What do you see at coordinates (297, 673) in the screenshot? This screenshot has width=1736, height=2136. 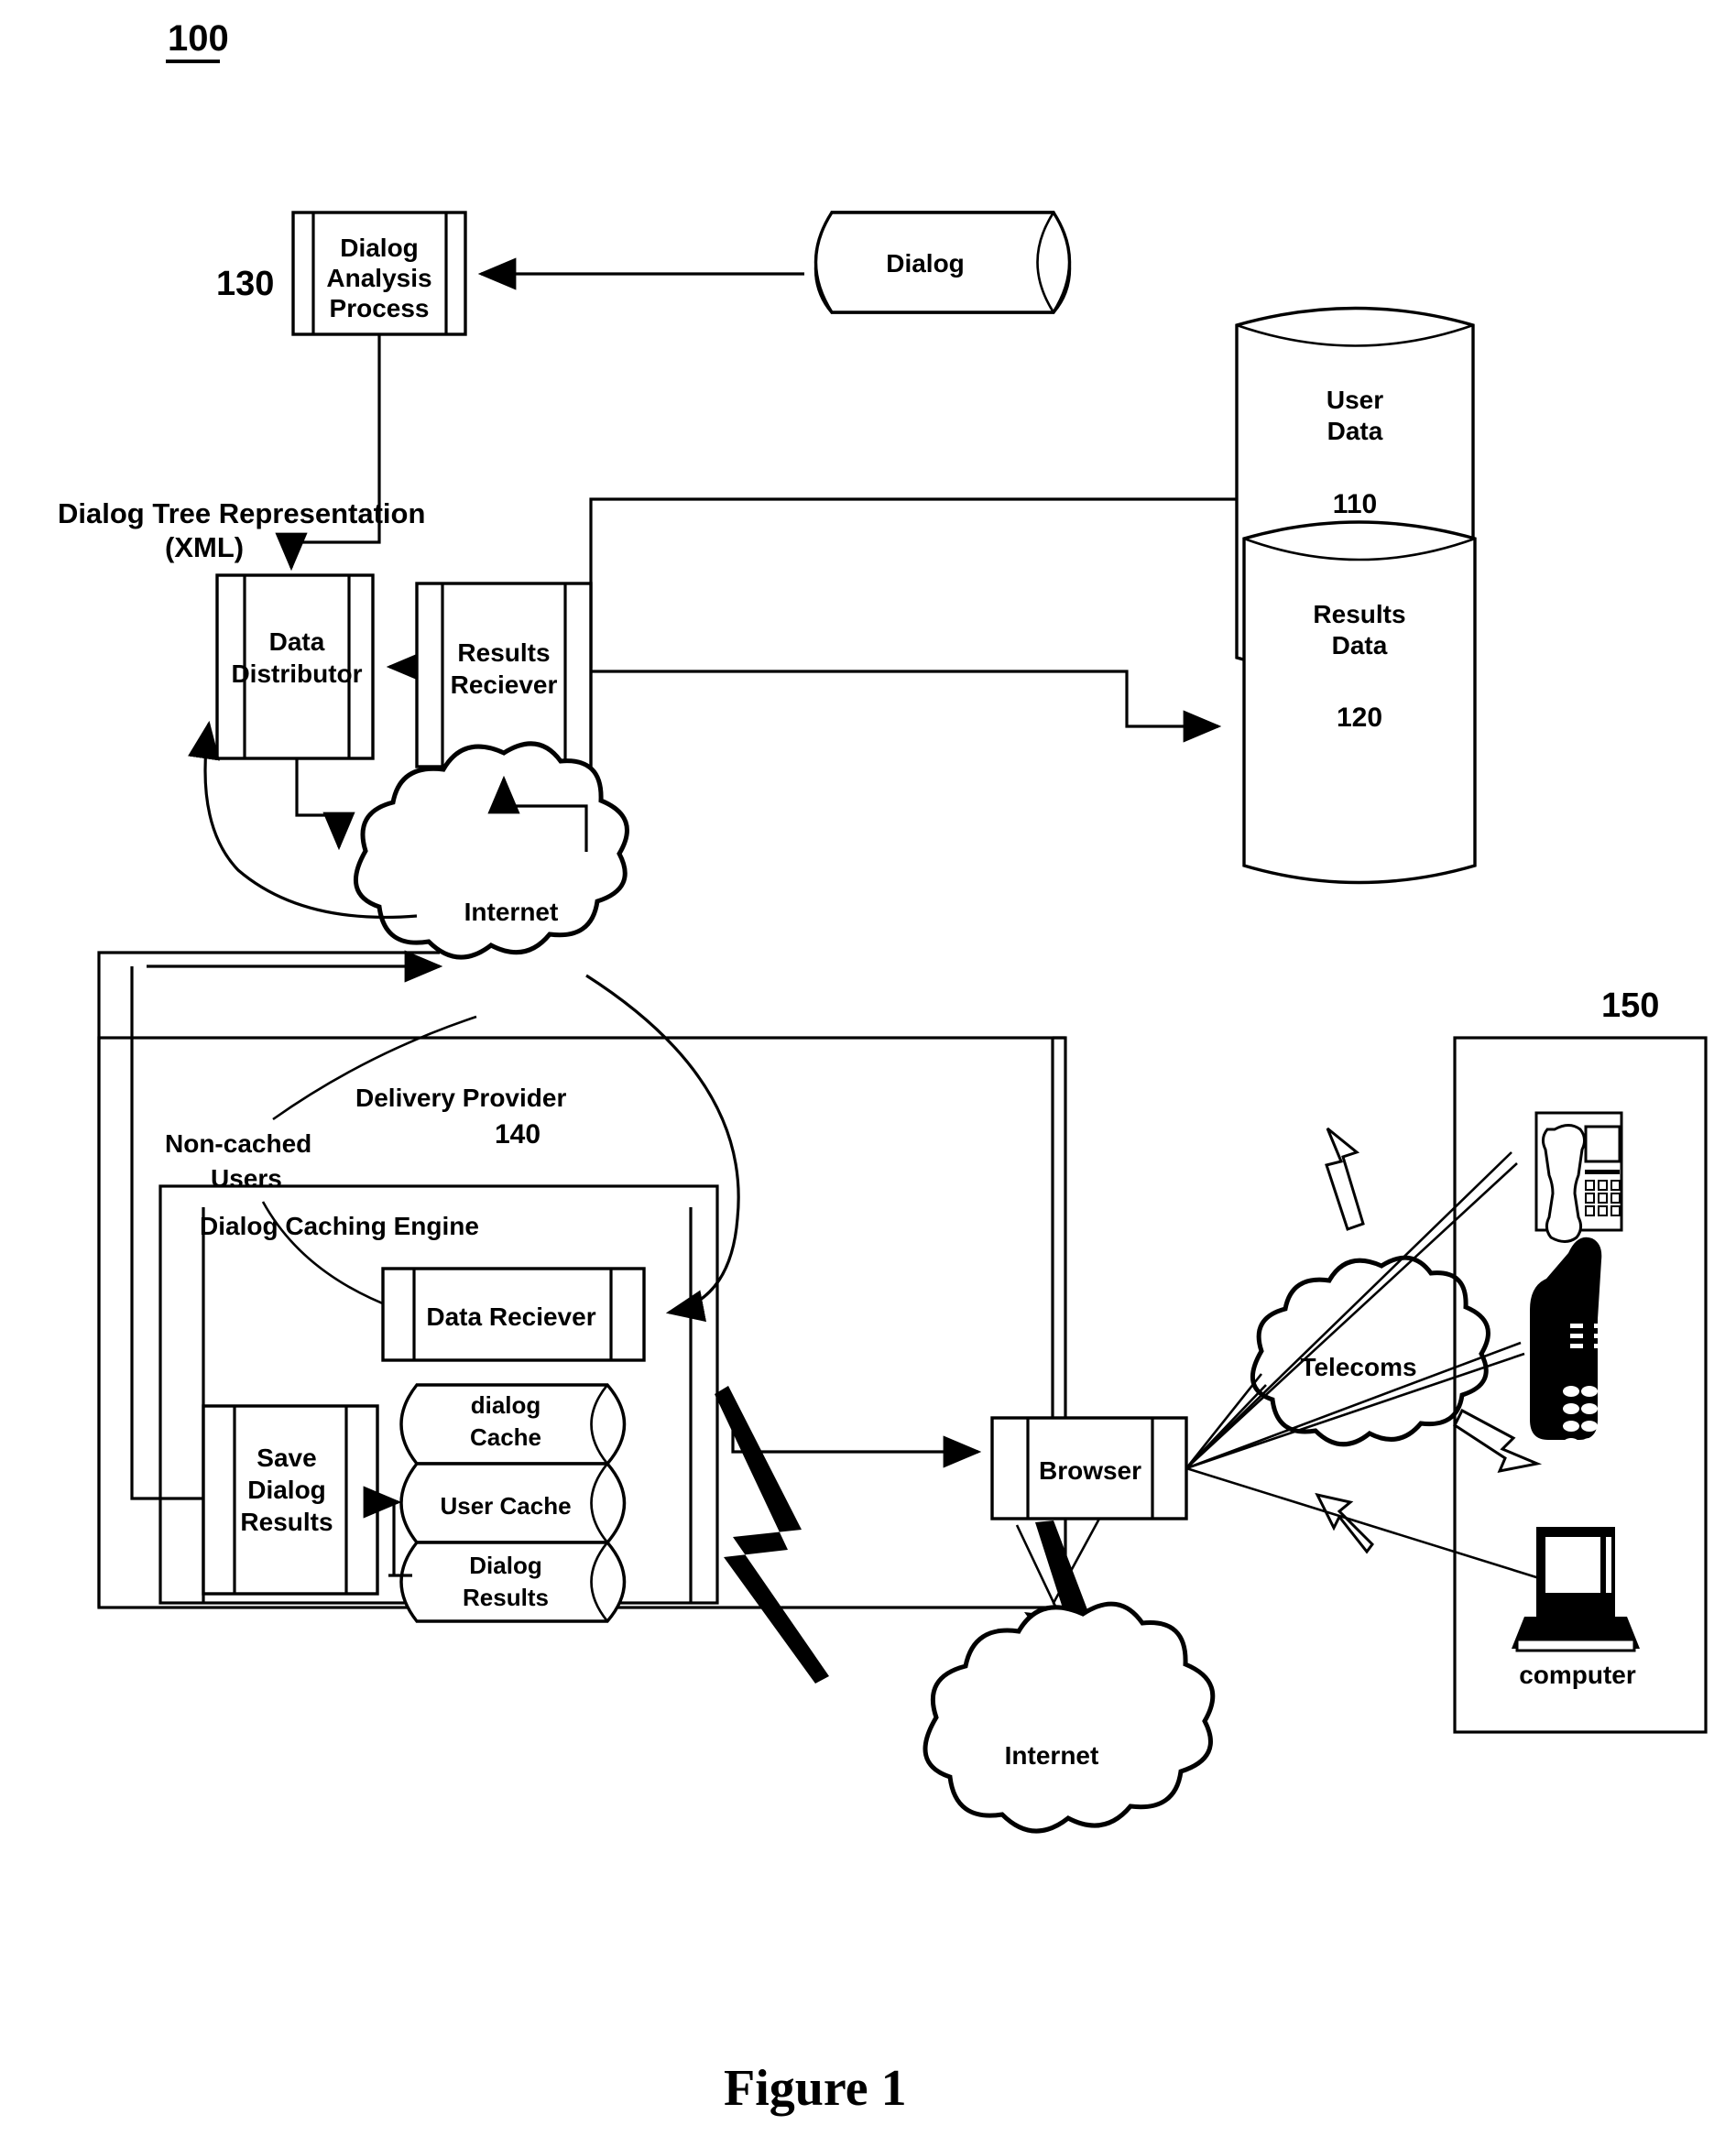 I see `data-distributor-line-2: Distributor` at bounding box center [297, 673].